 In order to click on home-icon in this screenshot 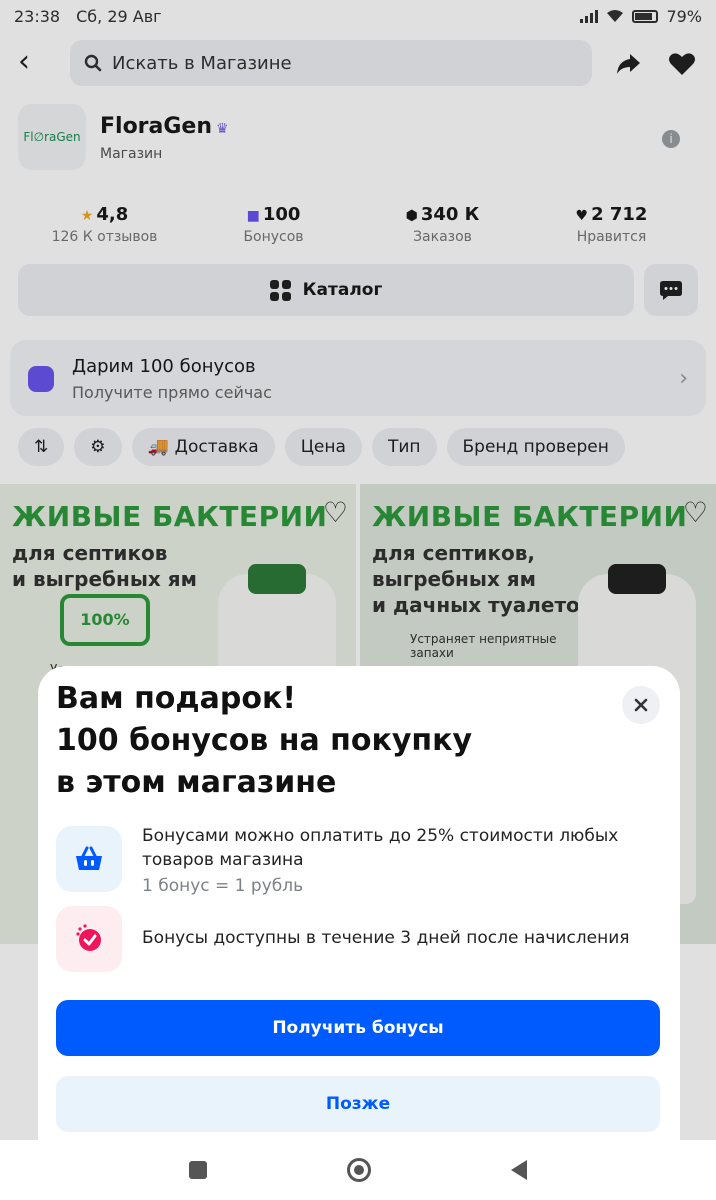, I will do `click(359, 1170)`.